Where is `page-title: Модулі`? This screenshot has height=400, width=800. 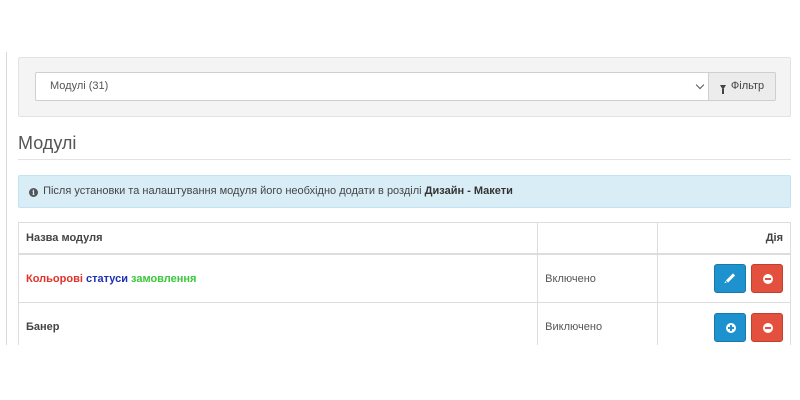 page-title: Модулі is located at coordinates (47, 143).